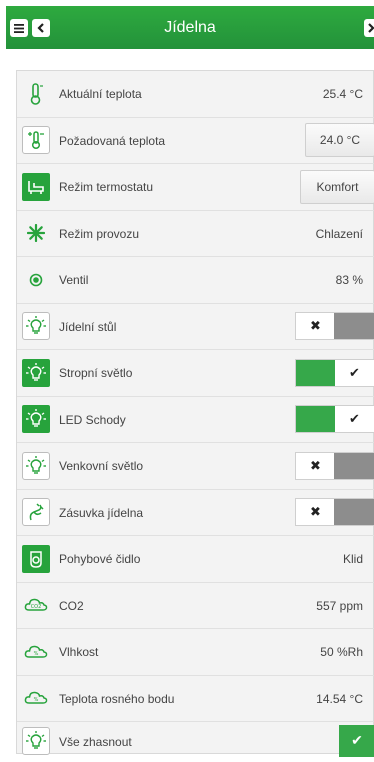  What do you see at coordinates (195, 280) in the screenshot?
I see `row-ventil: Ventil 83 %` at bounding box center [195, 280].